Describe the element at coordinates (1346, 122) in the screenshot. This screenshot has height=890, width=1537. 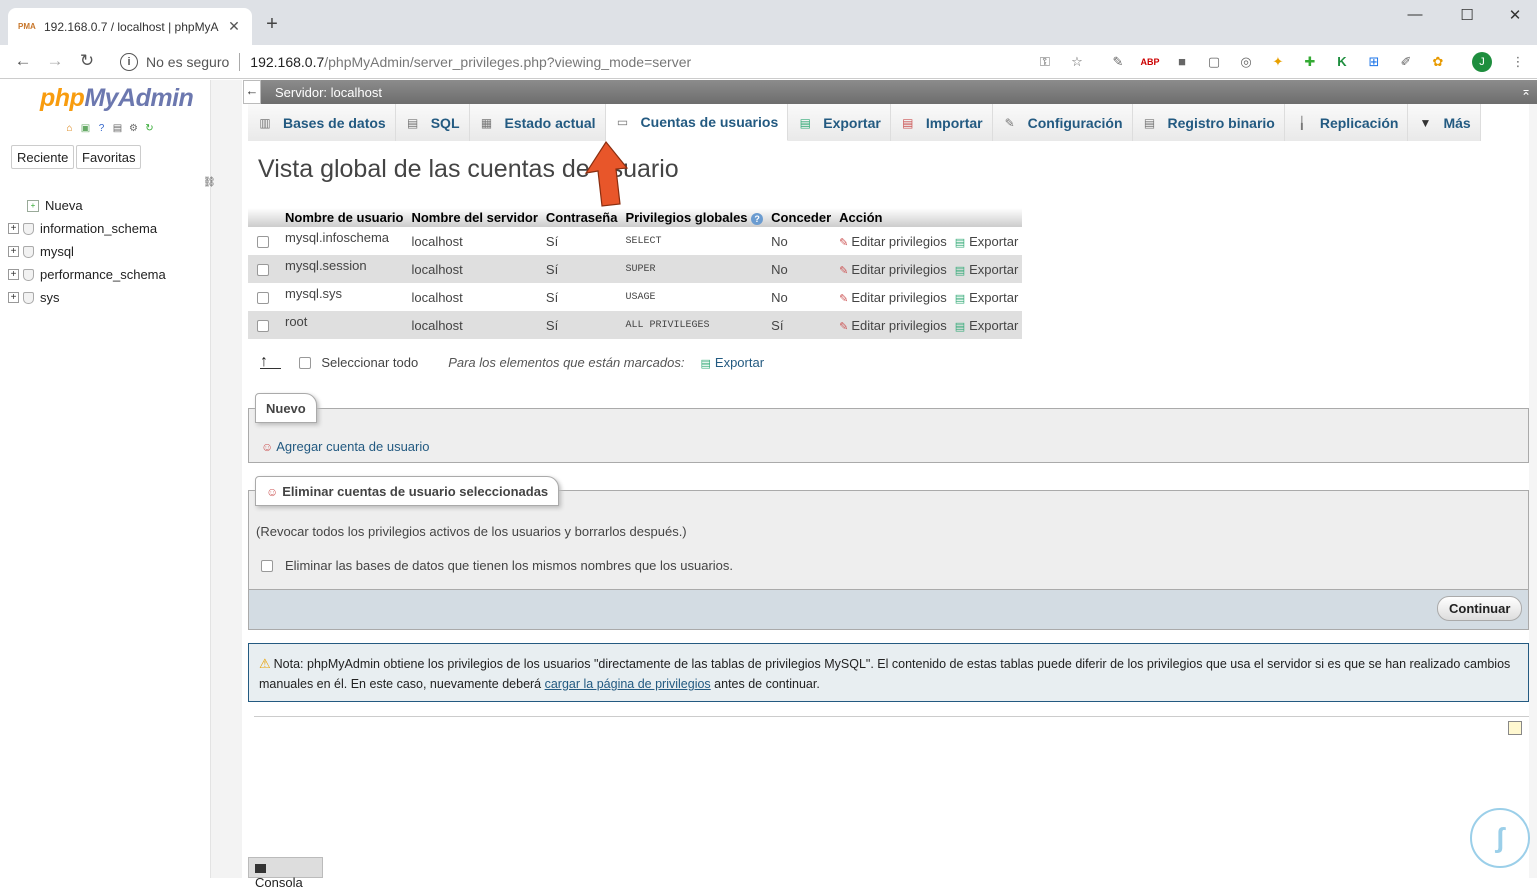
I see `tab-replication: ╽ Replicación` at that location.